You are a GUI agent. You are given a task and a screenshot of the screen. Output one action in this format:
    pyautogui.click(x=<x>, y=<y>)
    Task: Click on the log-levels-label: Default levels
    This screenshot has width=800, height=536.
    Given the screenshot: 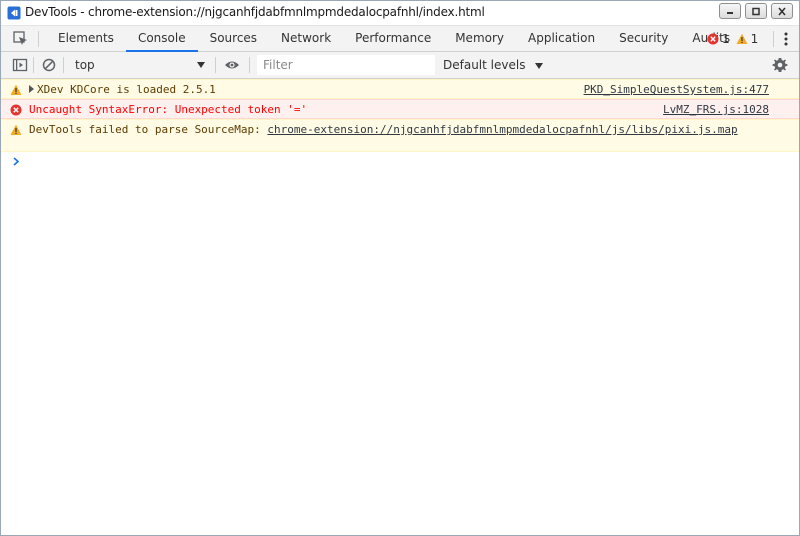 What is the action you would take?
    pyautogui.click(x=484, y=65)
    